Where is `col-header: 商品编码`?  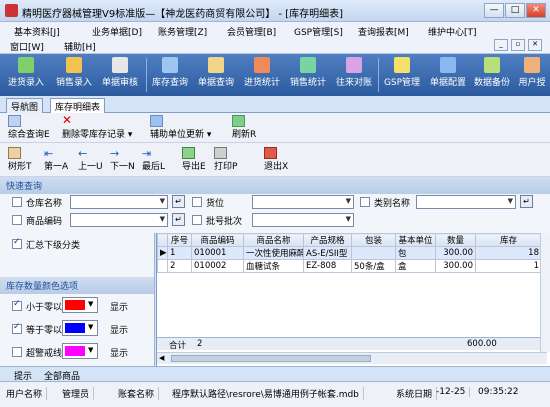 col-header: 商品编码 is located at coordinates (217, 240).